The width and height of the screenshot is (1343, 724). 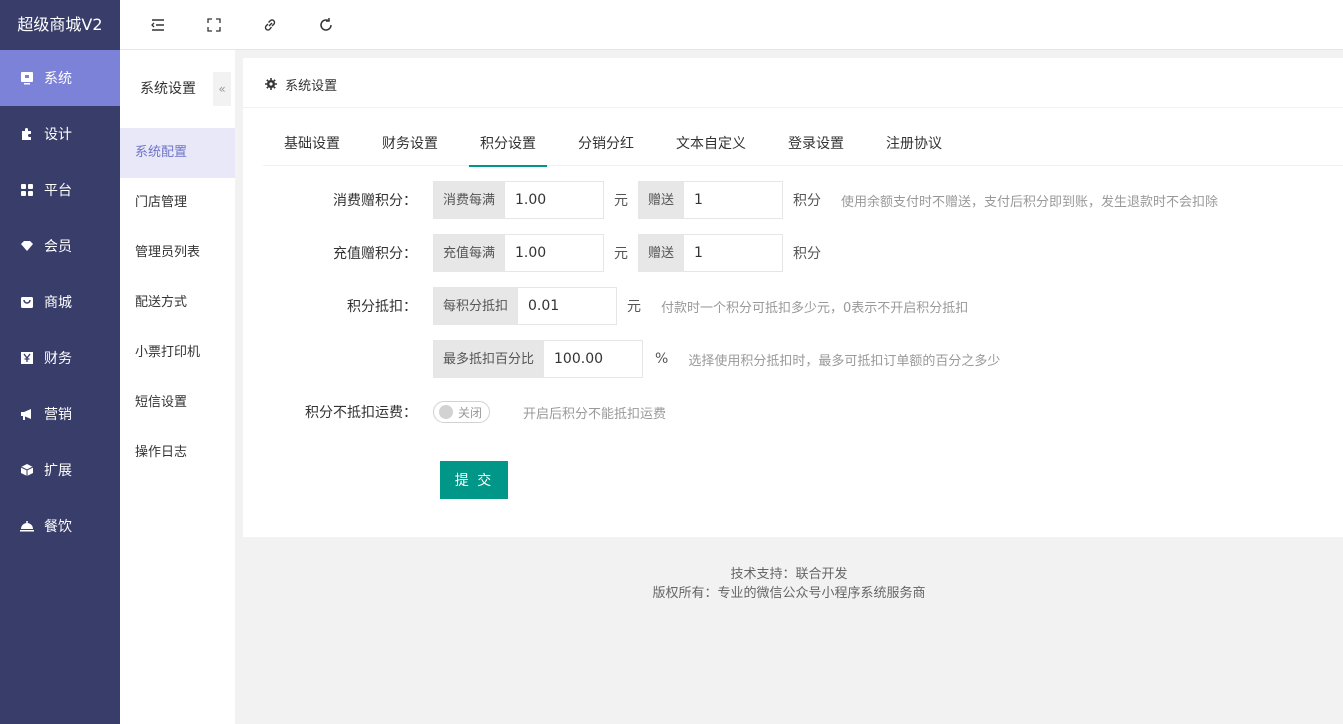 What do you see at coordinates (469, 200) in the screenshot?
I see `consume-prefix: 消费每满` at bounding box center [469, 200].